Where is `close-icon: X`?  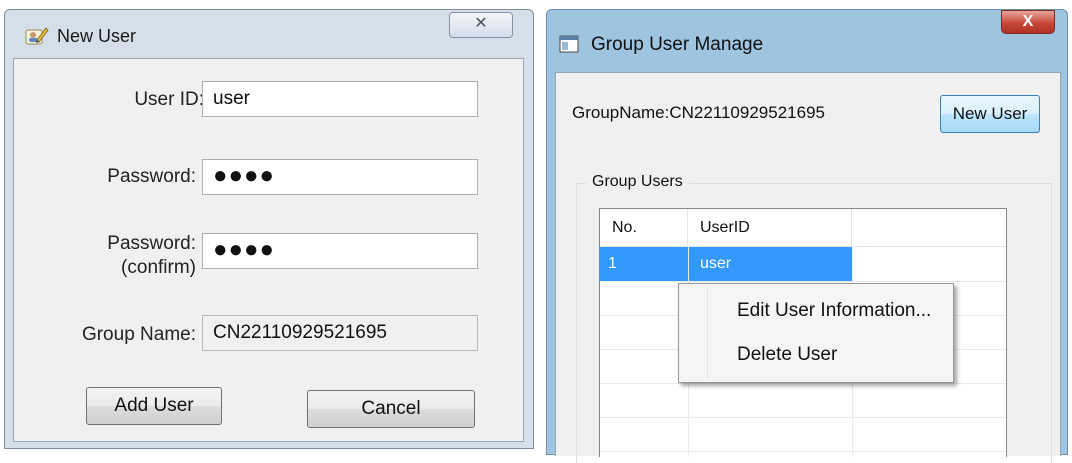
close-icon: X is located at coordinates (1028, 21).